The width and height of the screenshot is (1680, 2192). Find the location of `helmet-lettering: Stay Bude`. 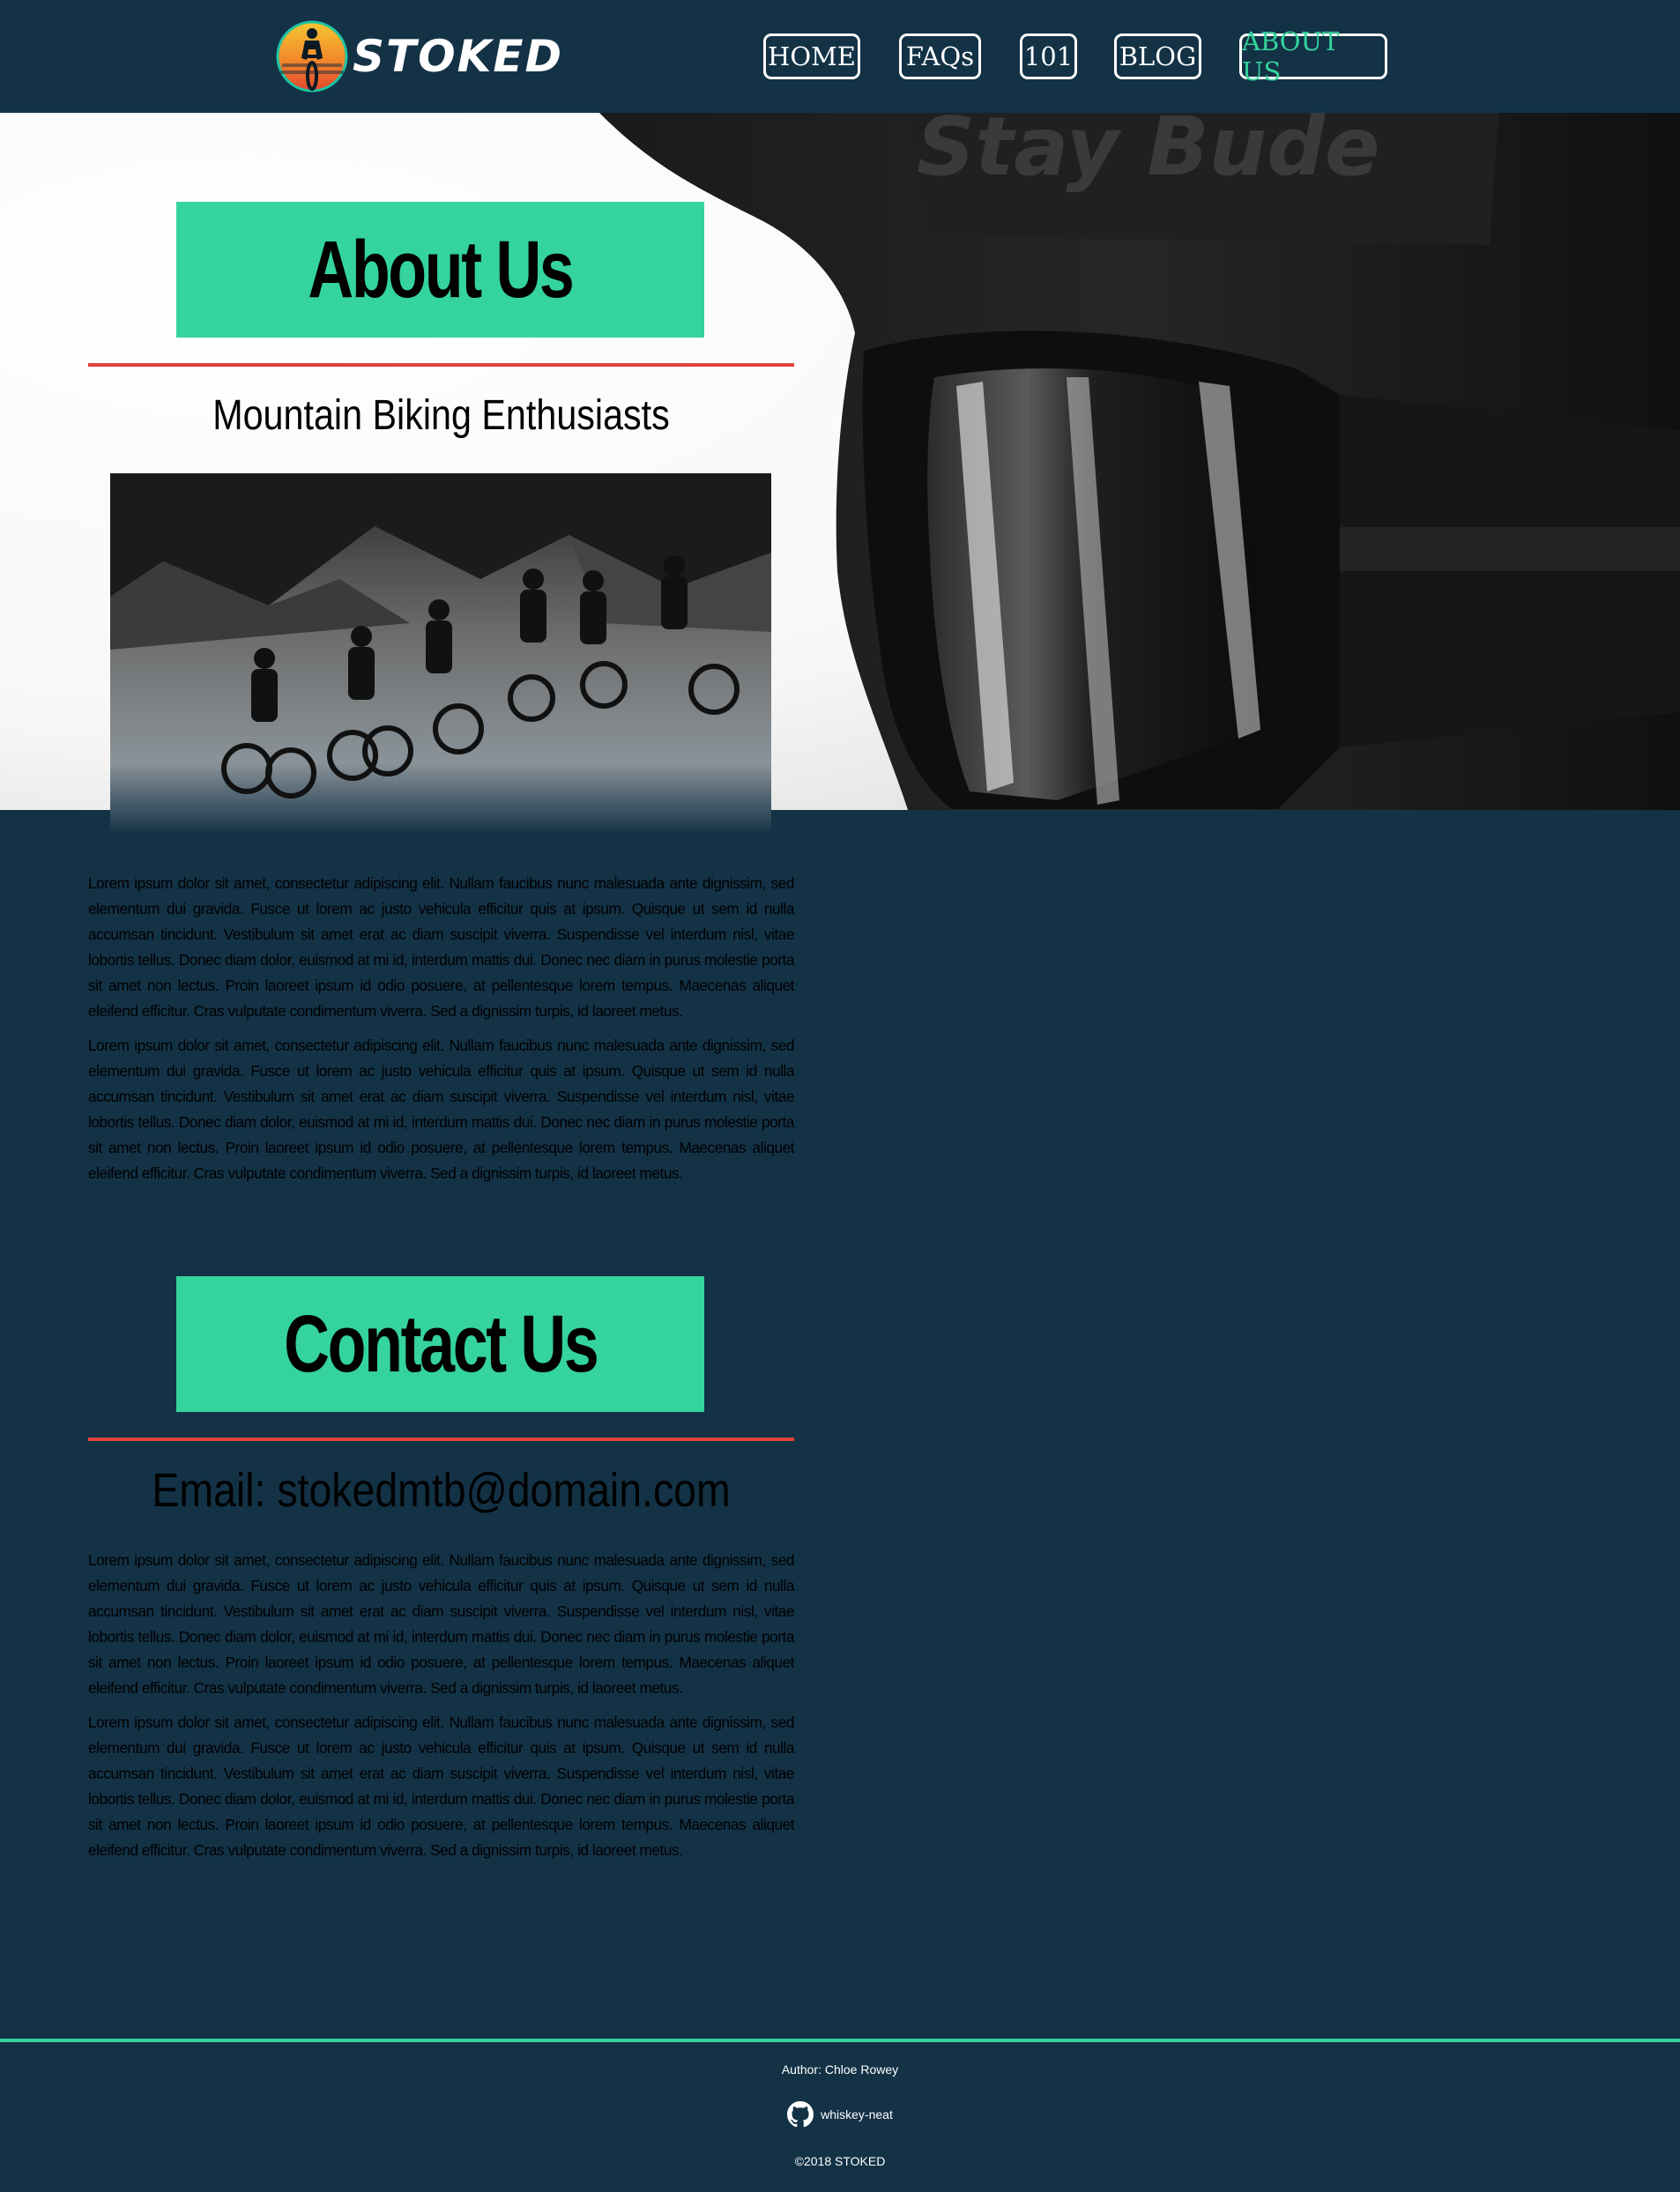

helmet-lettering: Stay Bude is located at coordinates (1148, 154).